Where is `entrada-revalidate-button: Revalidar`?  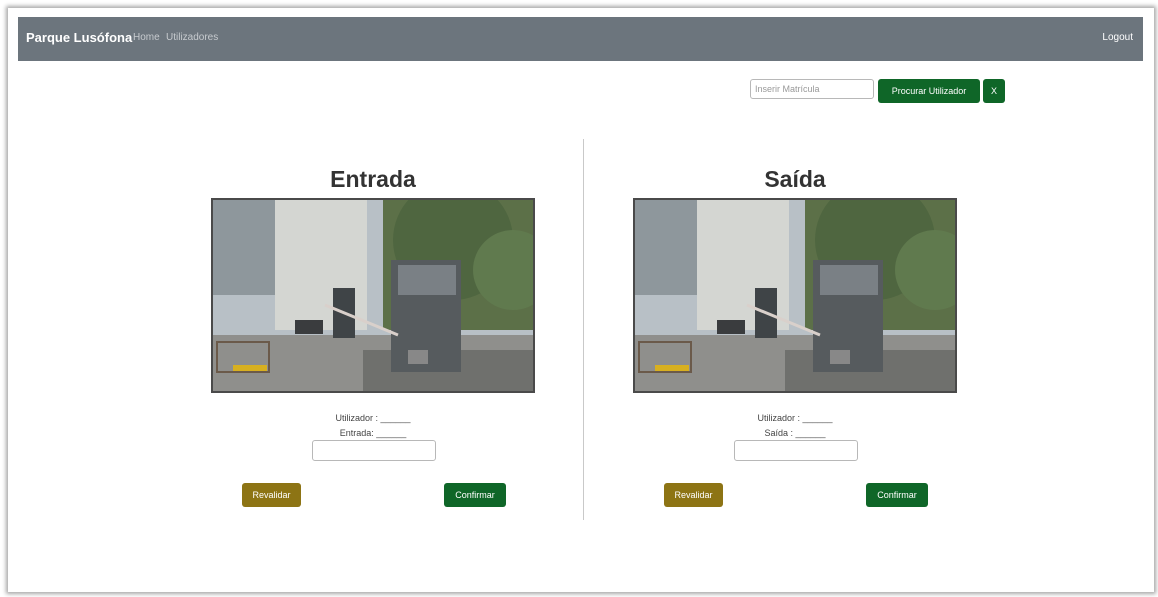 entrada-revalidate-button: Revalidar is located at coordinates (271, 495).